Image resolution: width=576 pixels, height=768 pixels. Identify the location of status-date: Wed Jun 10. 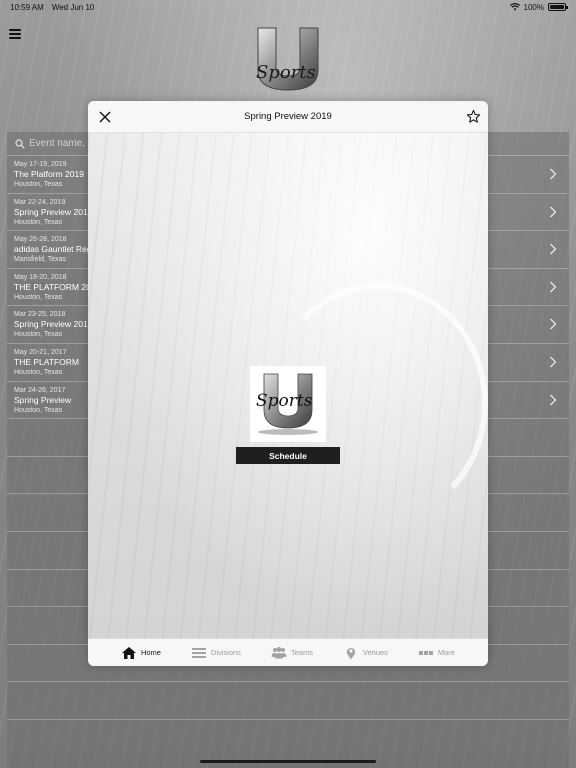
(73, 7).